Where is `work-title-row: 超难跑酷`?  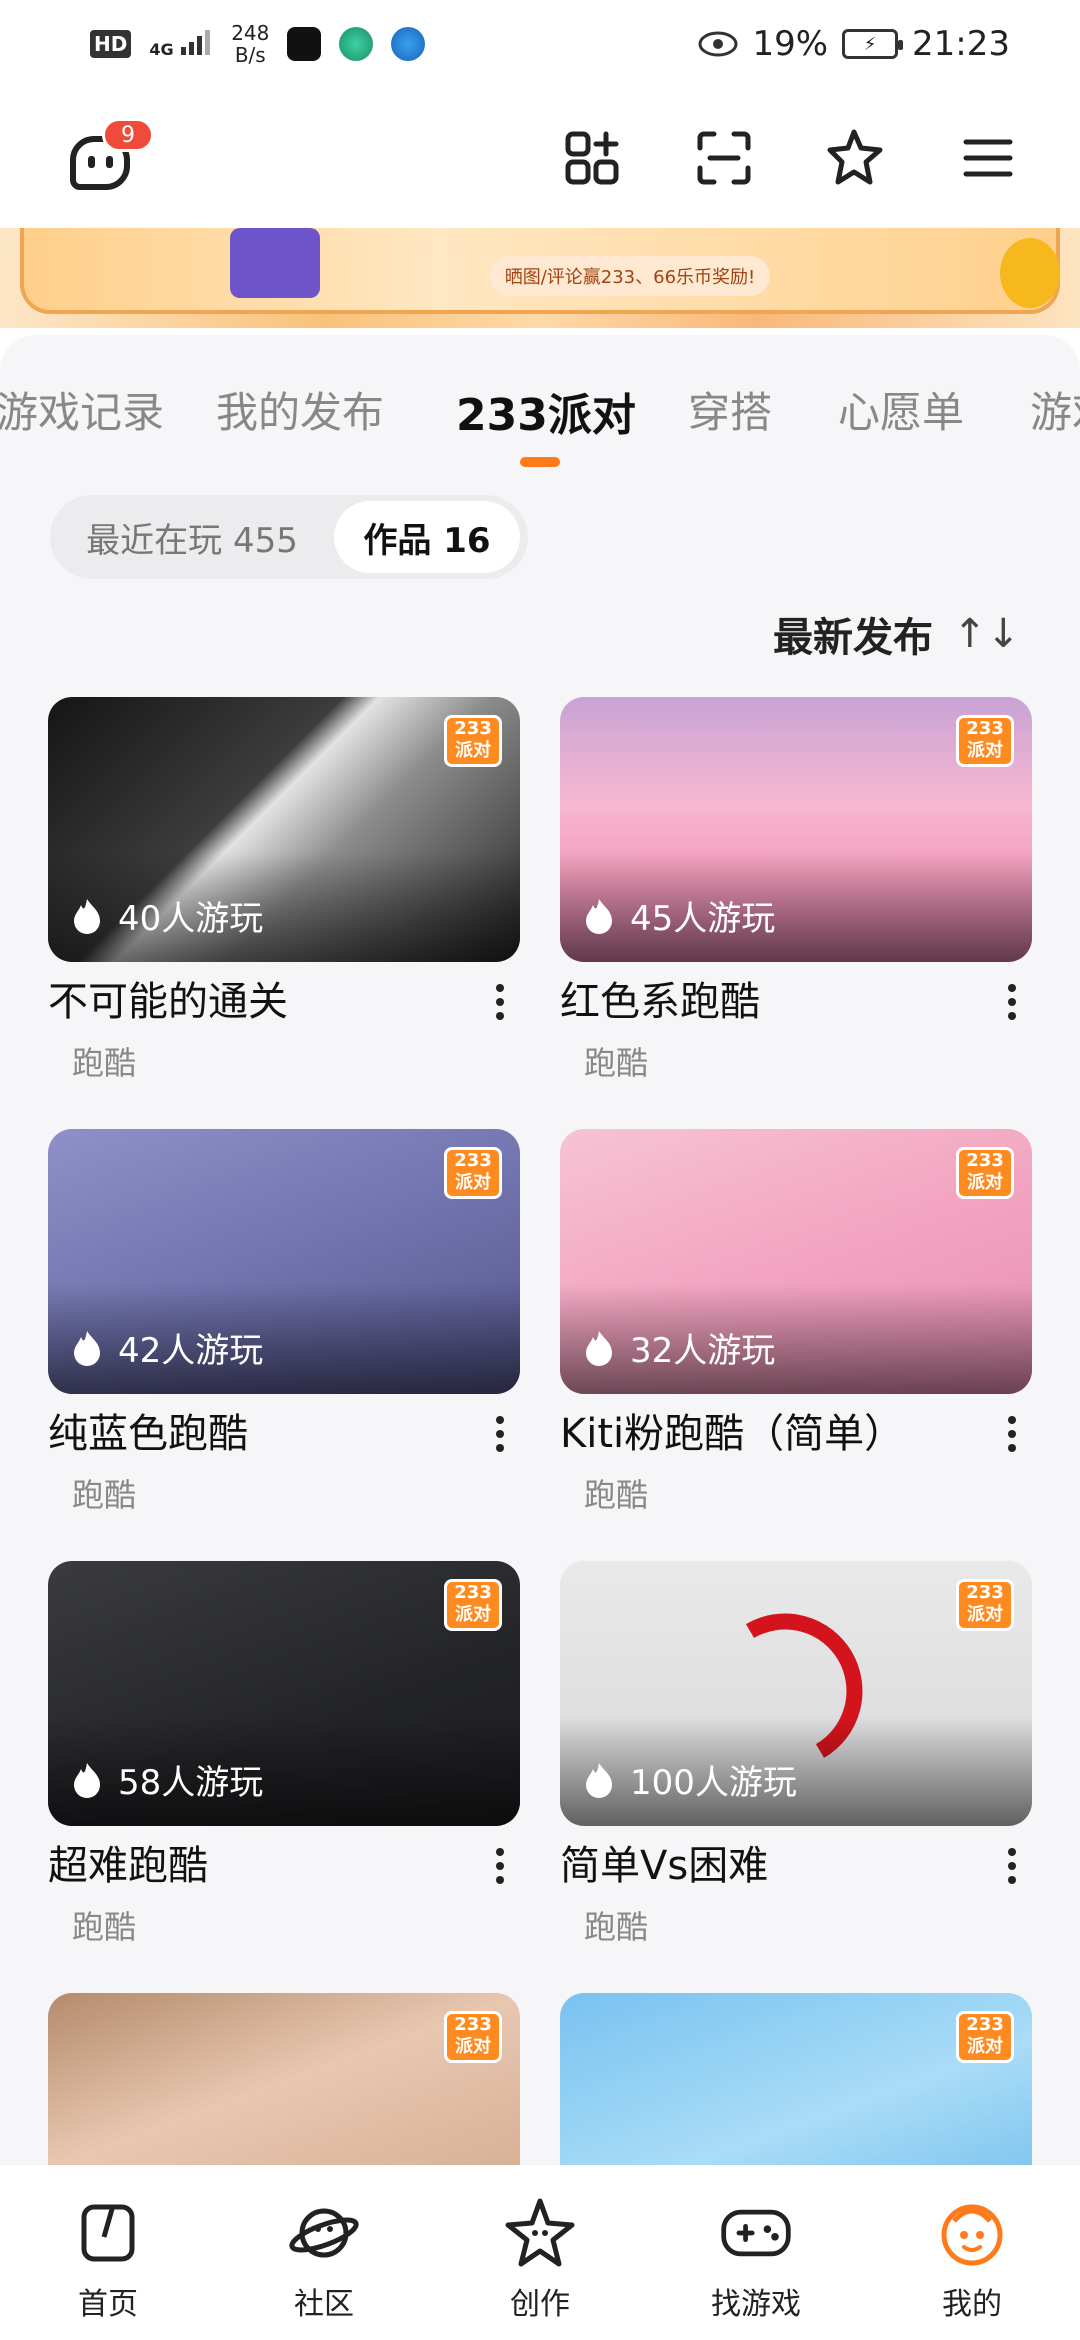 work-title-row: 超难跑酷 is located at coordinates (284, 1866).